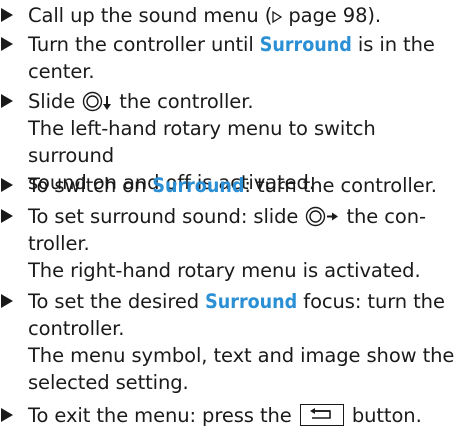 The height and width of the screenshot is (437, 462). What do you see at coordinates (383, 415) in the screenshot?
I see `step-7-text-b: button.` at bounding box center [383, 415].